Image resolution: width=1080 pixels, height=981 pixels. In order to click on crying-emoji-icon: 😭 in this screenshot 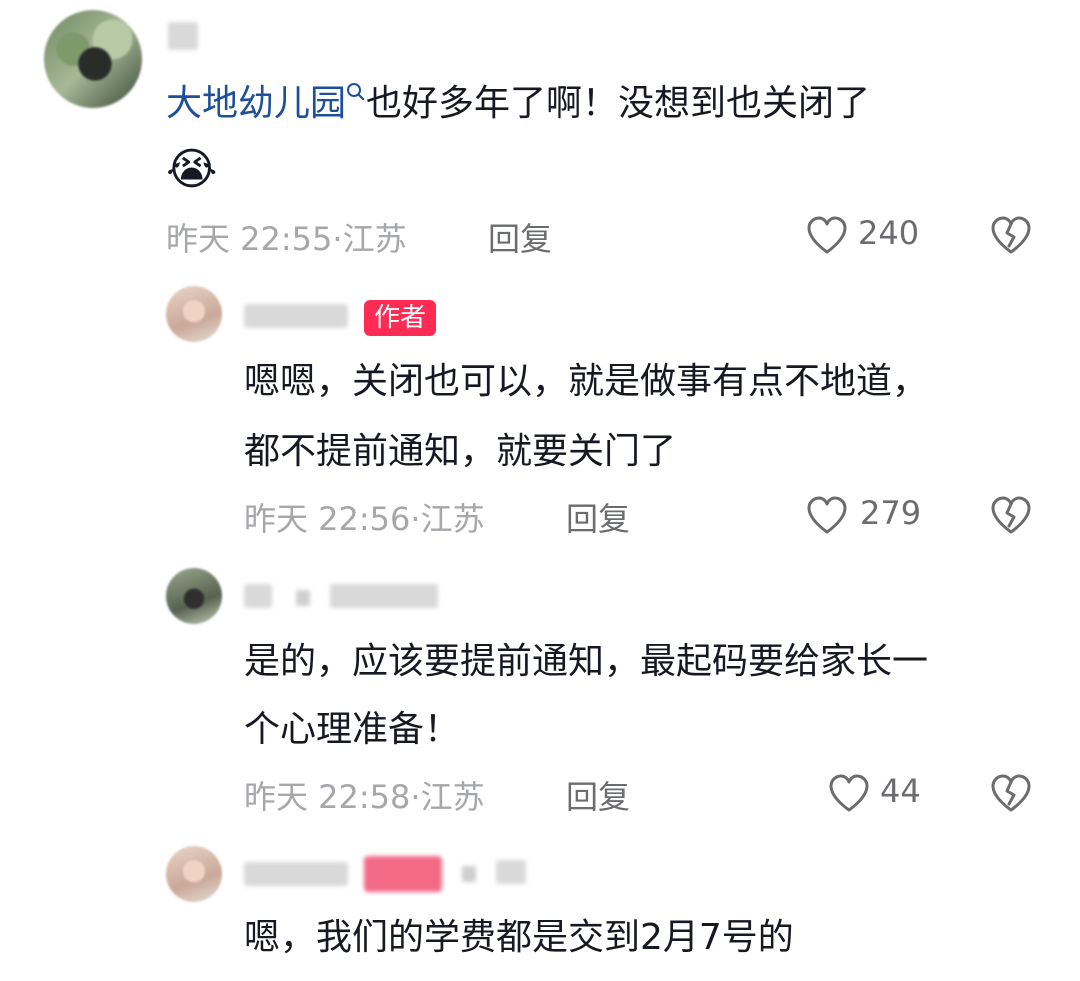, I will do `click(192, 169)`.